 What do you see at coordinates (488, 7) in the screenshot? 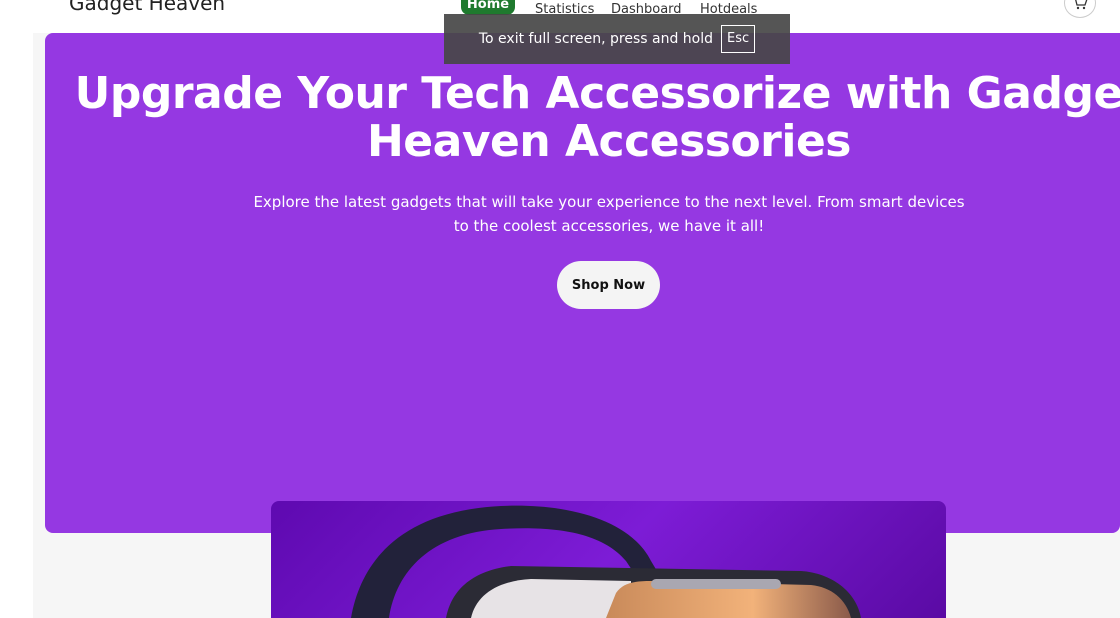
I see `nav-home-link: Home` at bounding box center [488, 7].